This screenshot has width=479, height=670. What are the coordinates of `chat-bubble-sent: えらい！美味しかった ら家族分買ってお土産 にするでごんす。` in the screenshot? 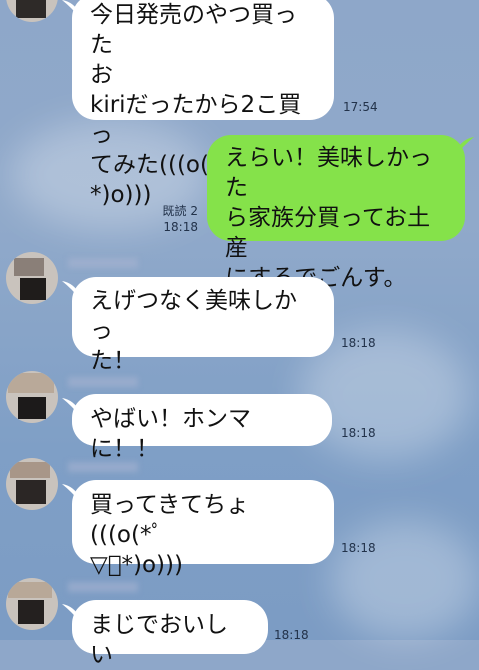 It's located at (336, 213).